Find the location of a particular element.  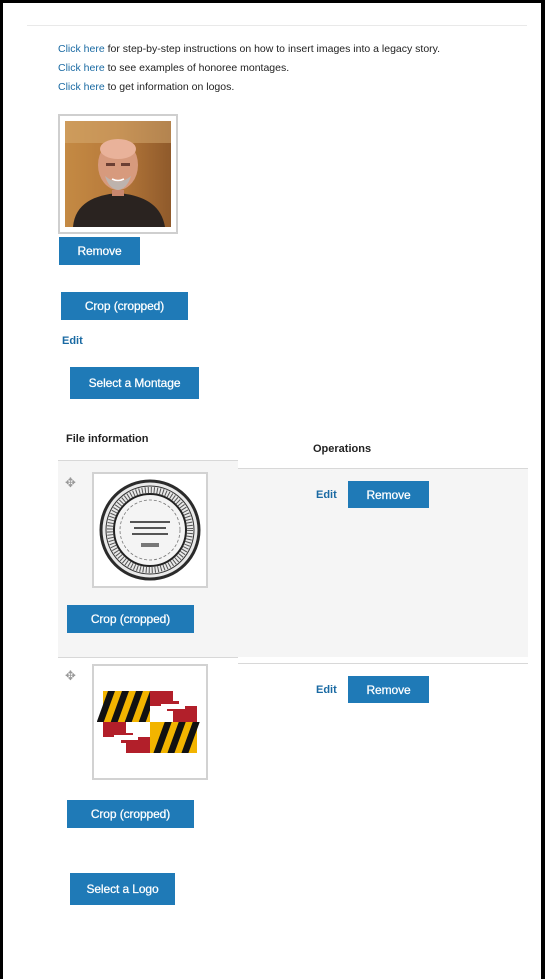

instruction-line: Click here to get information on logos. is located at coordinates (249, 87).